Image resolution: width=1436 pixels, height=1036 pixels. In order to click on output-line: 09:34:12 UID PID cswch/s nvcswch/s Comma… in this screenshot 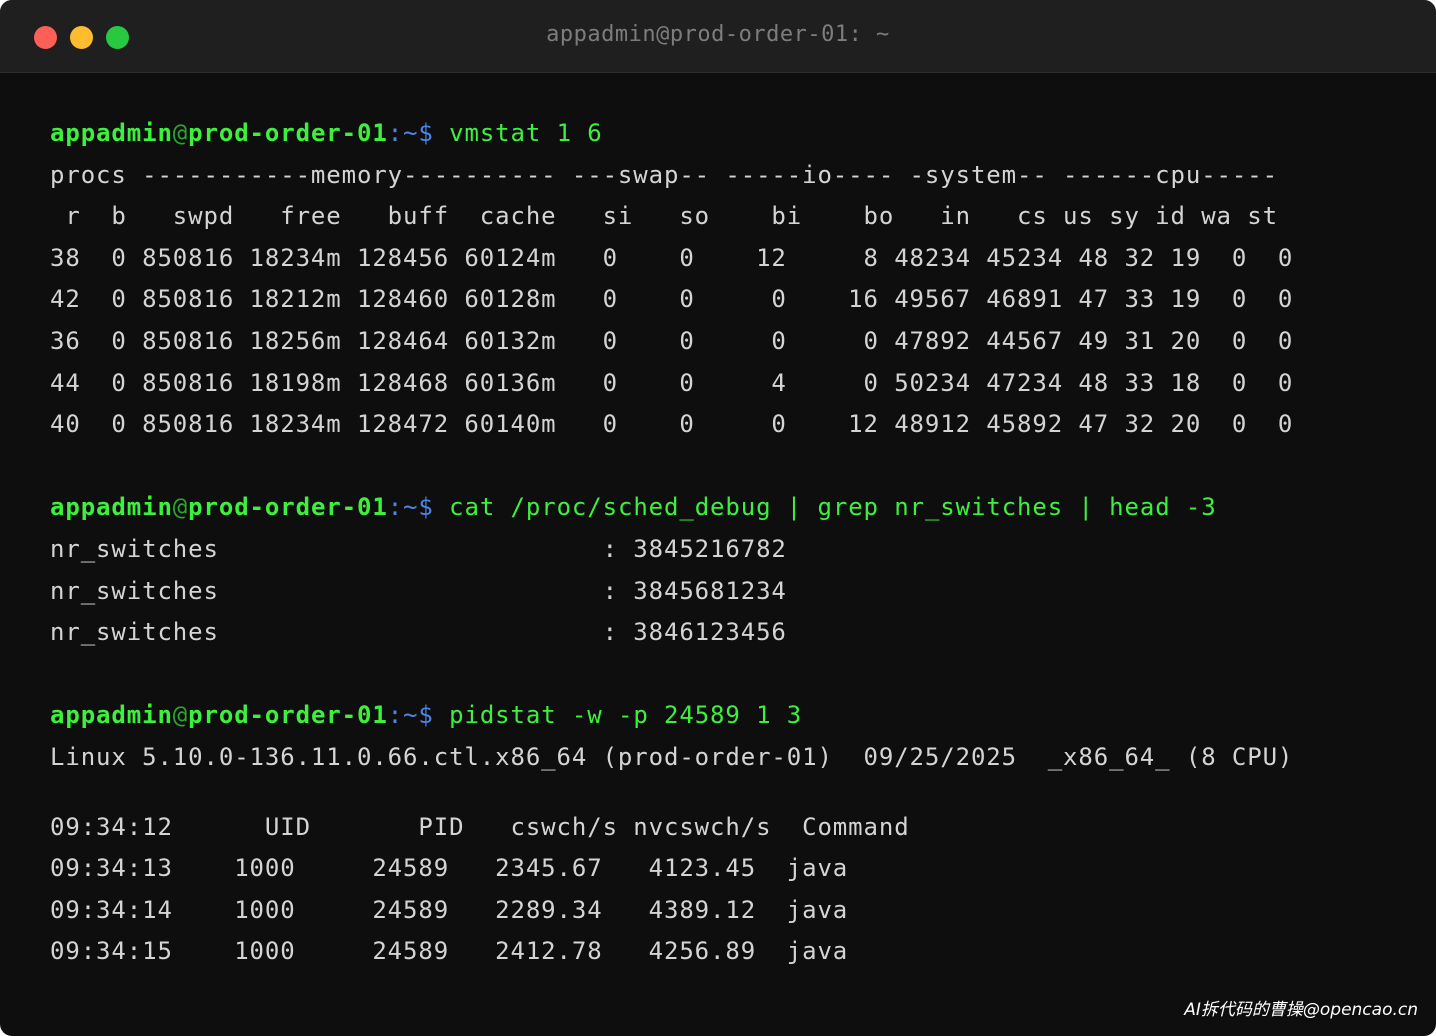, I will do `click(480, 826)`.